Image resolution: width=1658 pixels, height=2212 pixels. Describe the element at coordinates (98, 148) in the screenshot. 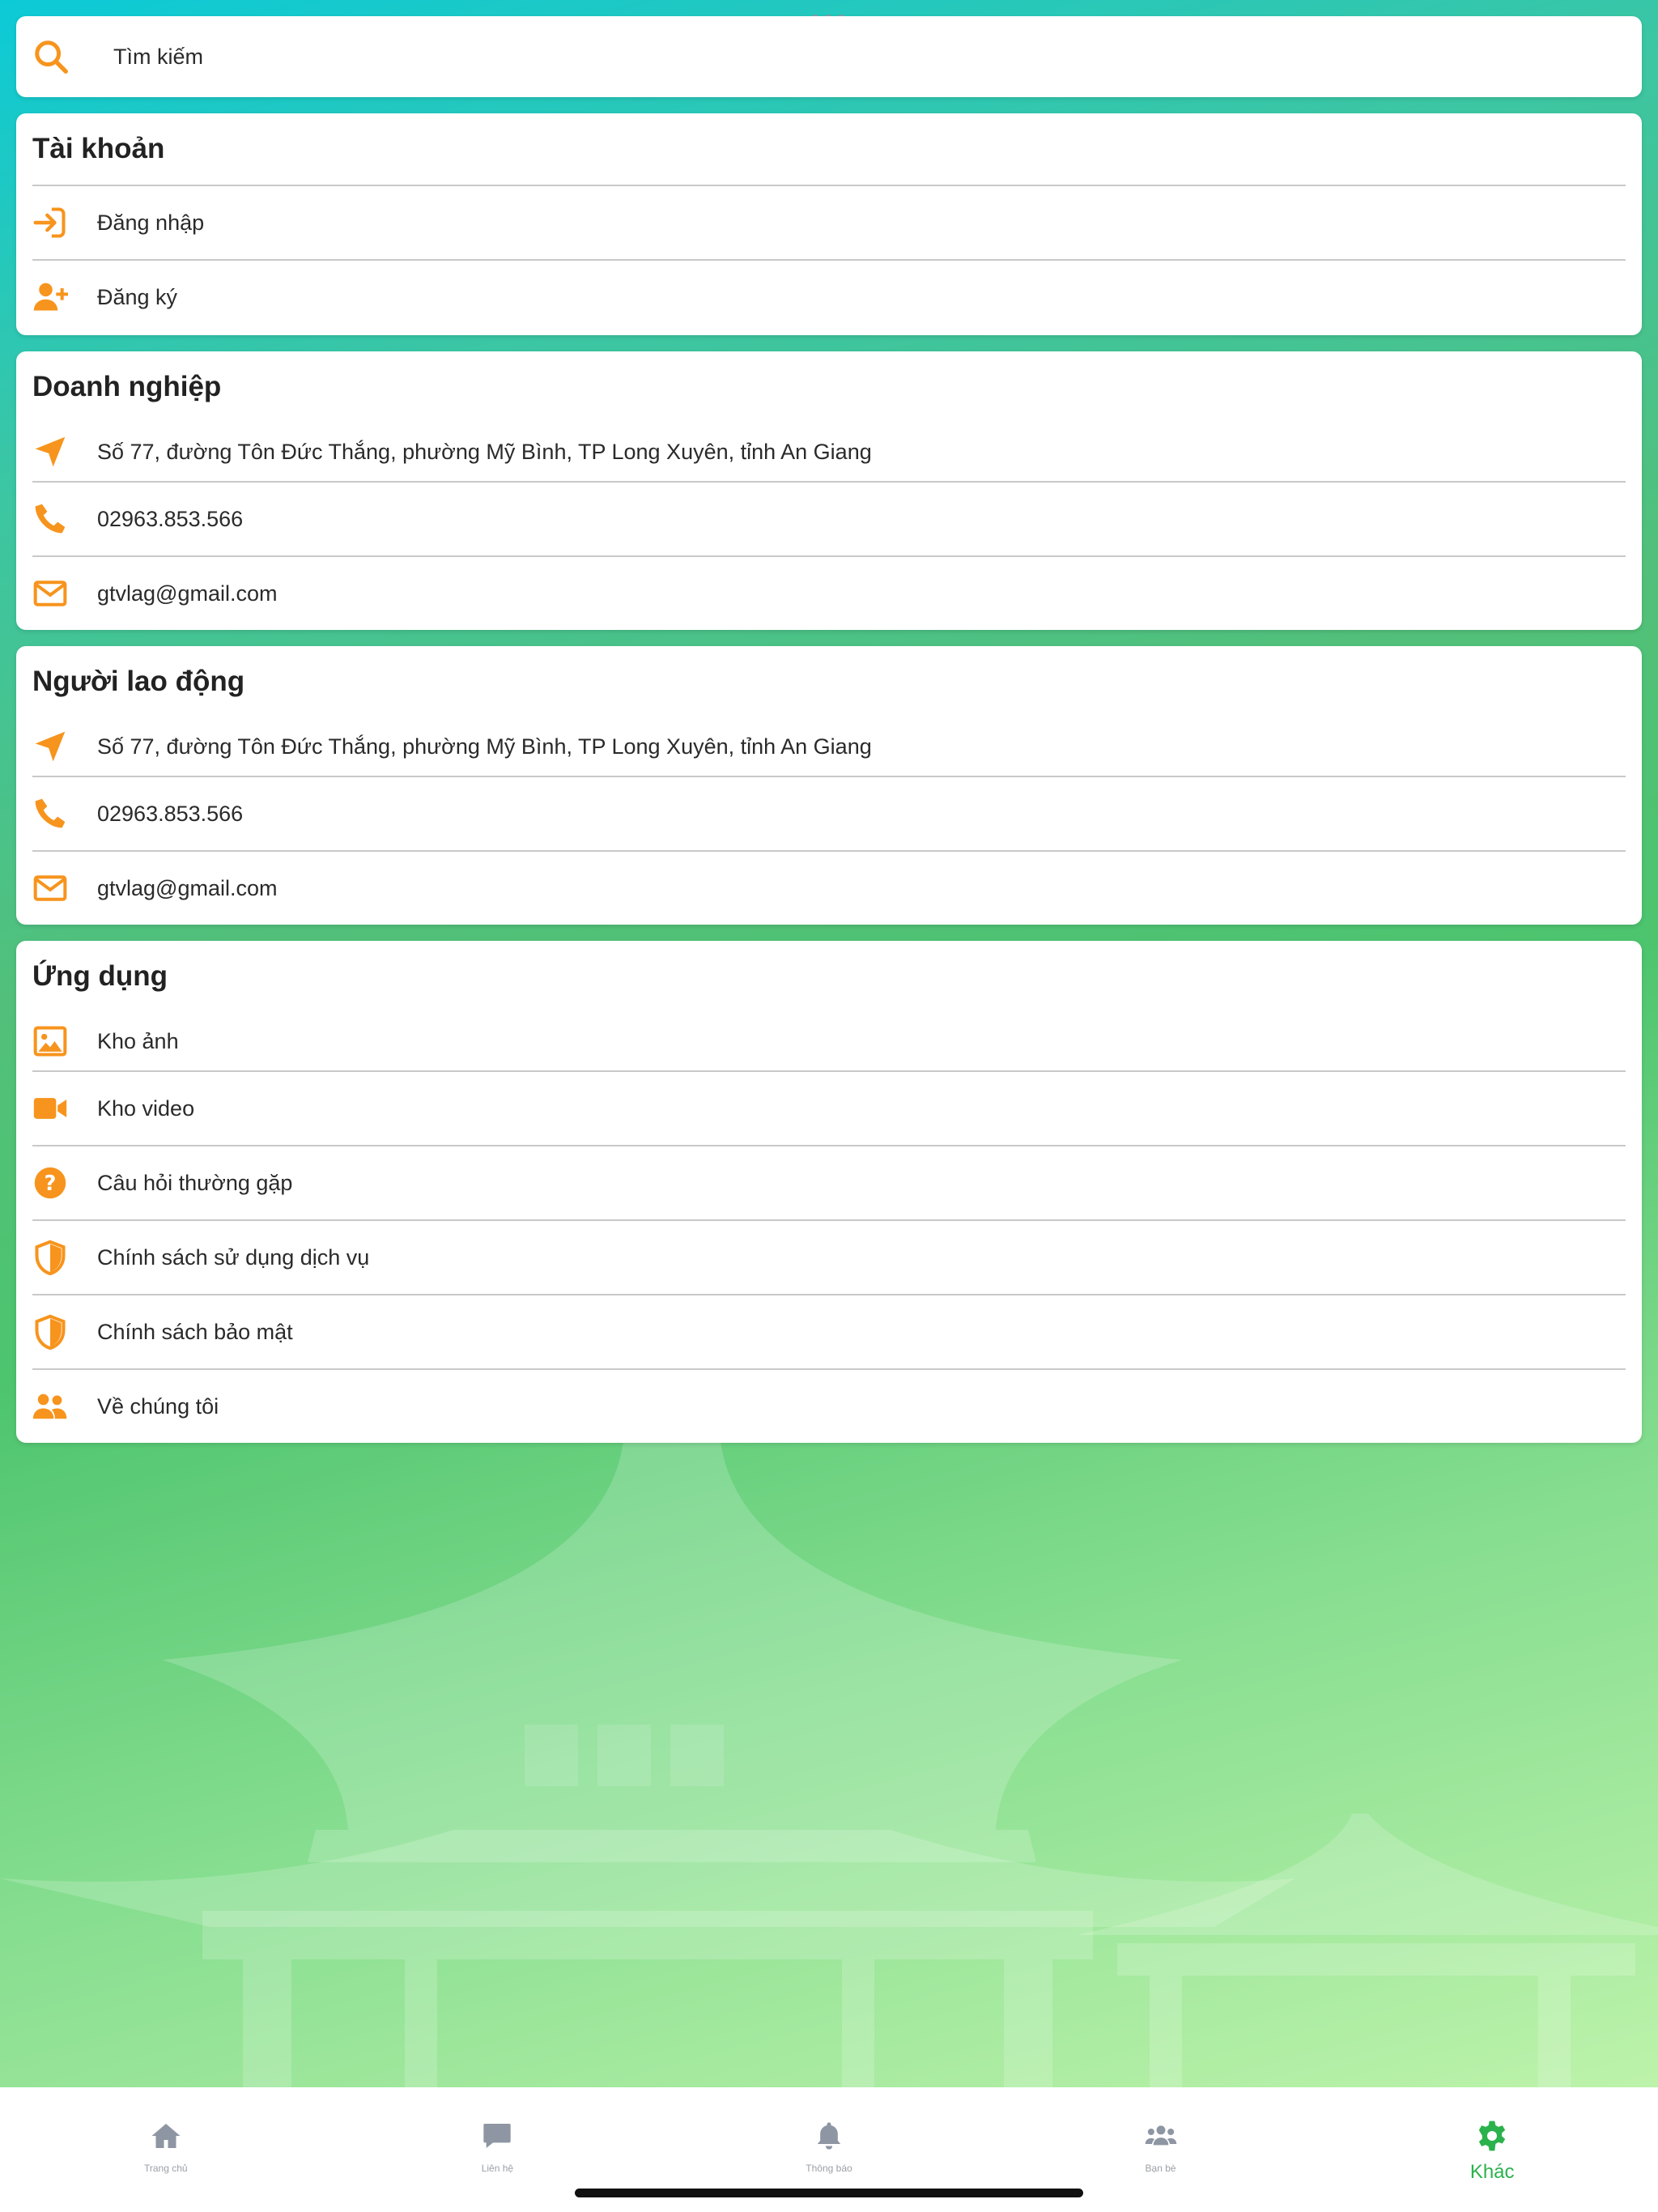

I see `account-title: Tài khoản` at that location.